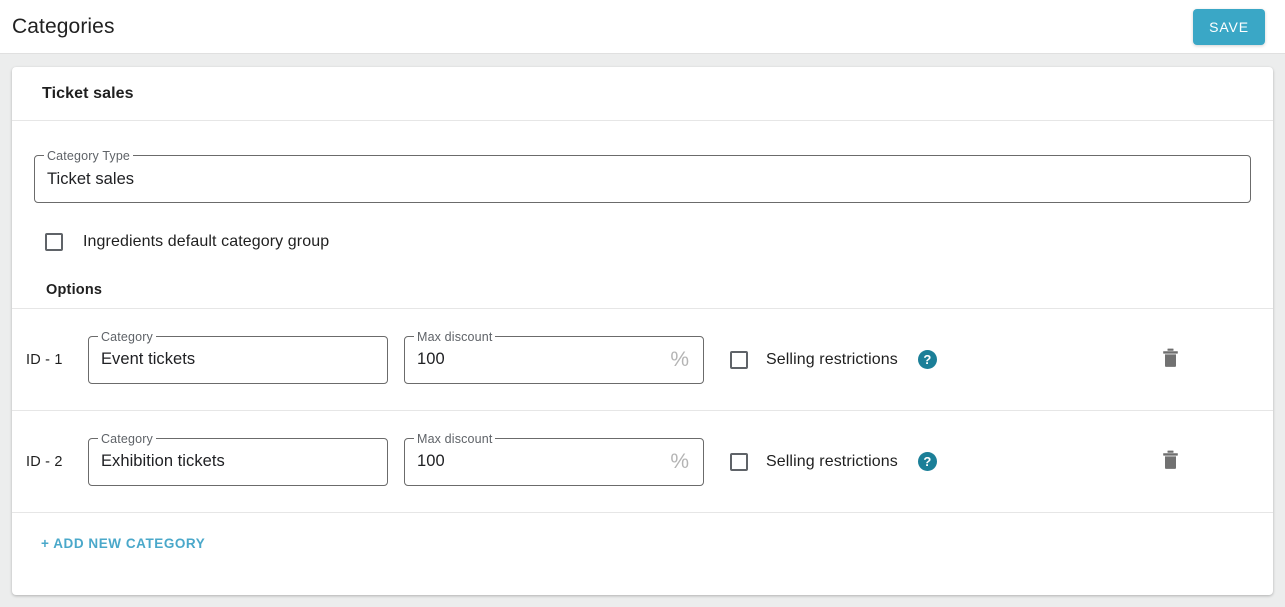 This screenshot has width=1285, height=607. I want to click on card-header: Ticket sales, so click(642, 94).